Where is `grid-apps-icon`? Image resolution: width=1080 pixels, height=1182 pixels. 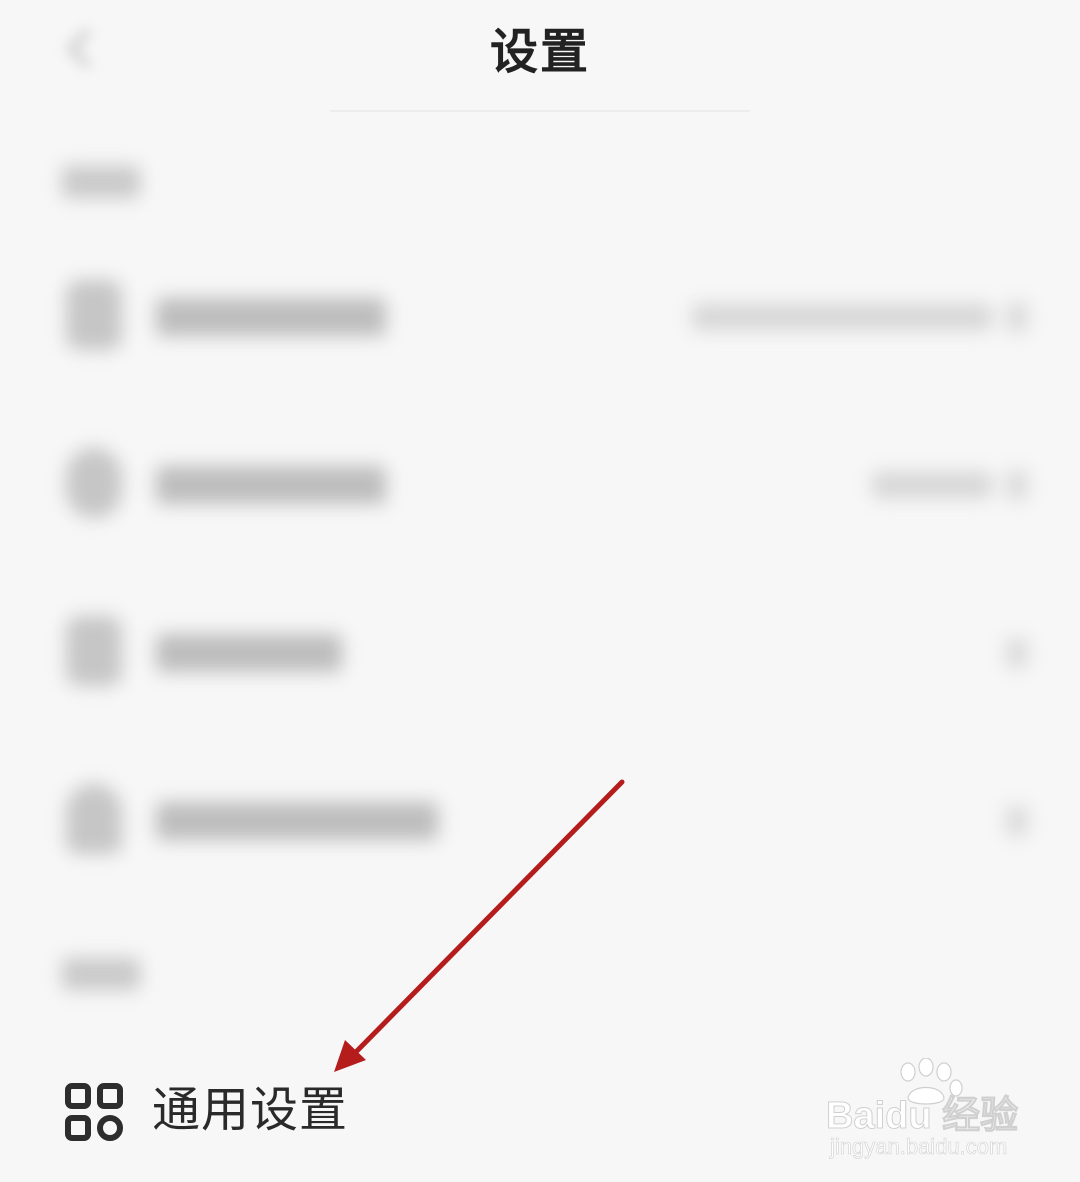
grid-apps-icon is located at coordinates (94, 1112).